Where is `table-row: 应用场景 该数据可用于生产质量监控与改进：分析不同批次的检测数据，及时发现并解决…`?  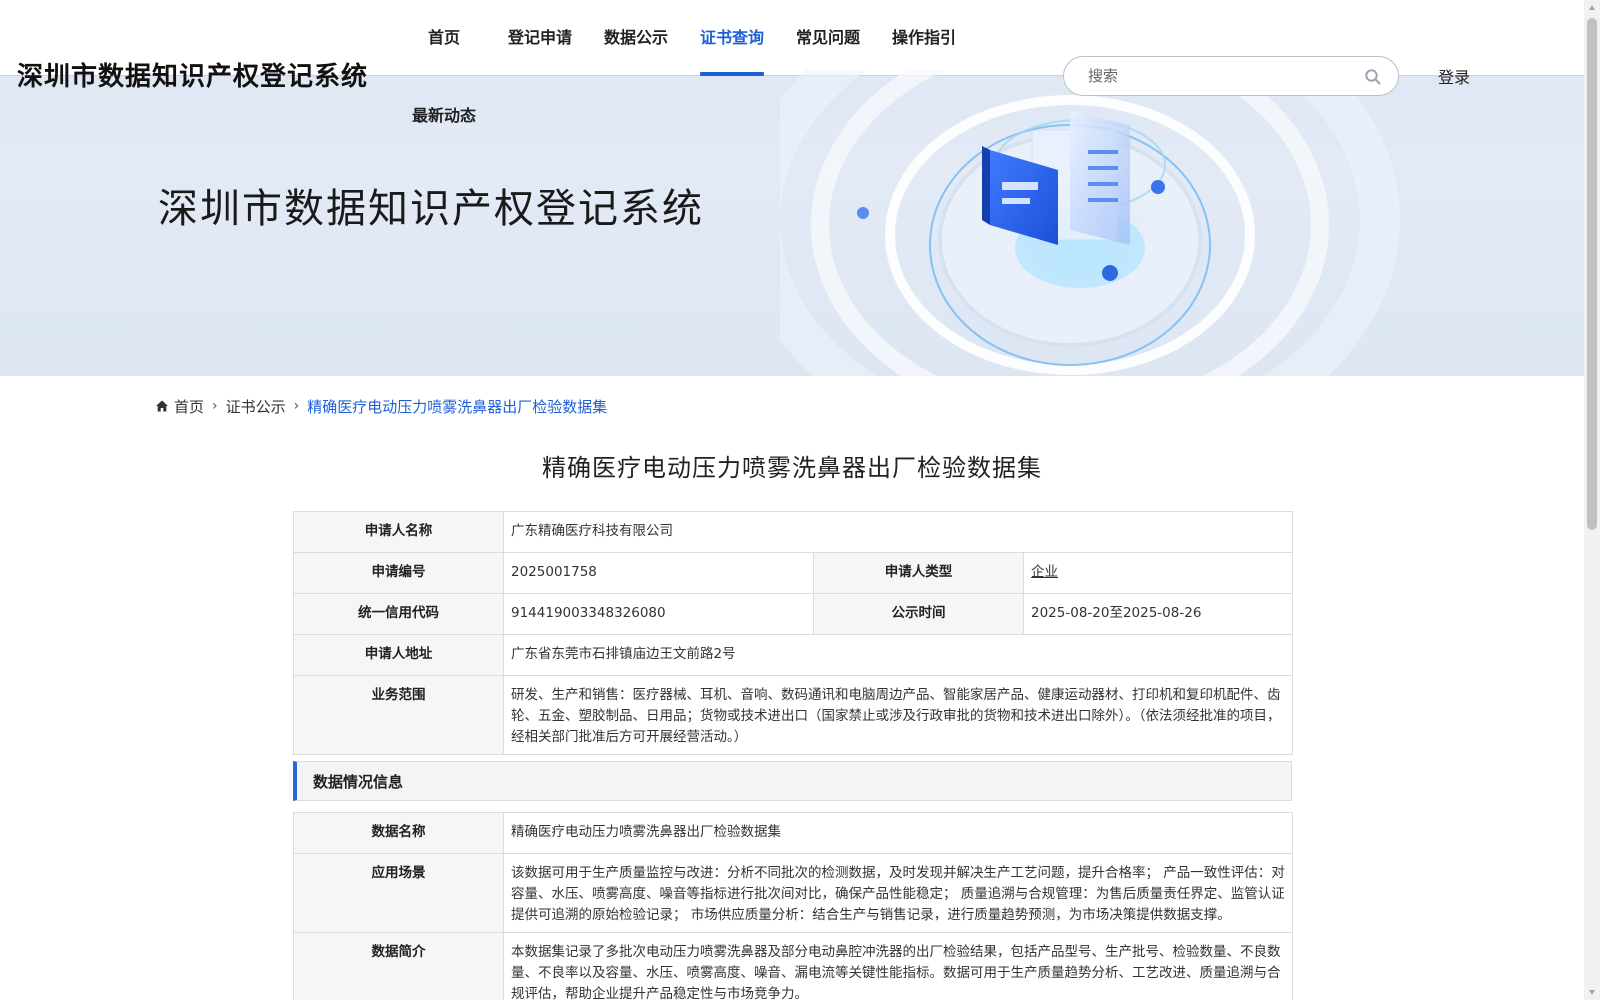 table-row: 应用场景 该数据可用于生产质量监控与改进：分析不同批次的检测数据，及时发现并解决… is located at coordinates (793, 893).